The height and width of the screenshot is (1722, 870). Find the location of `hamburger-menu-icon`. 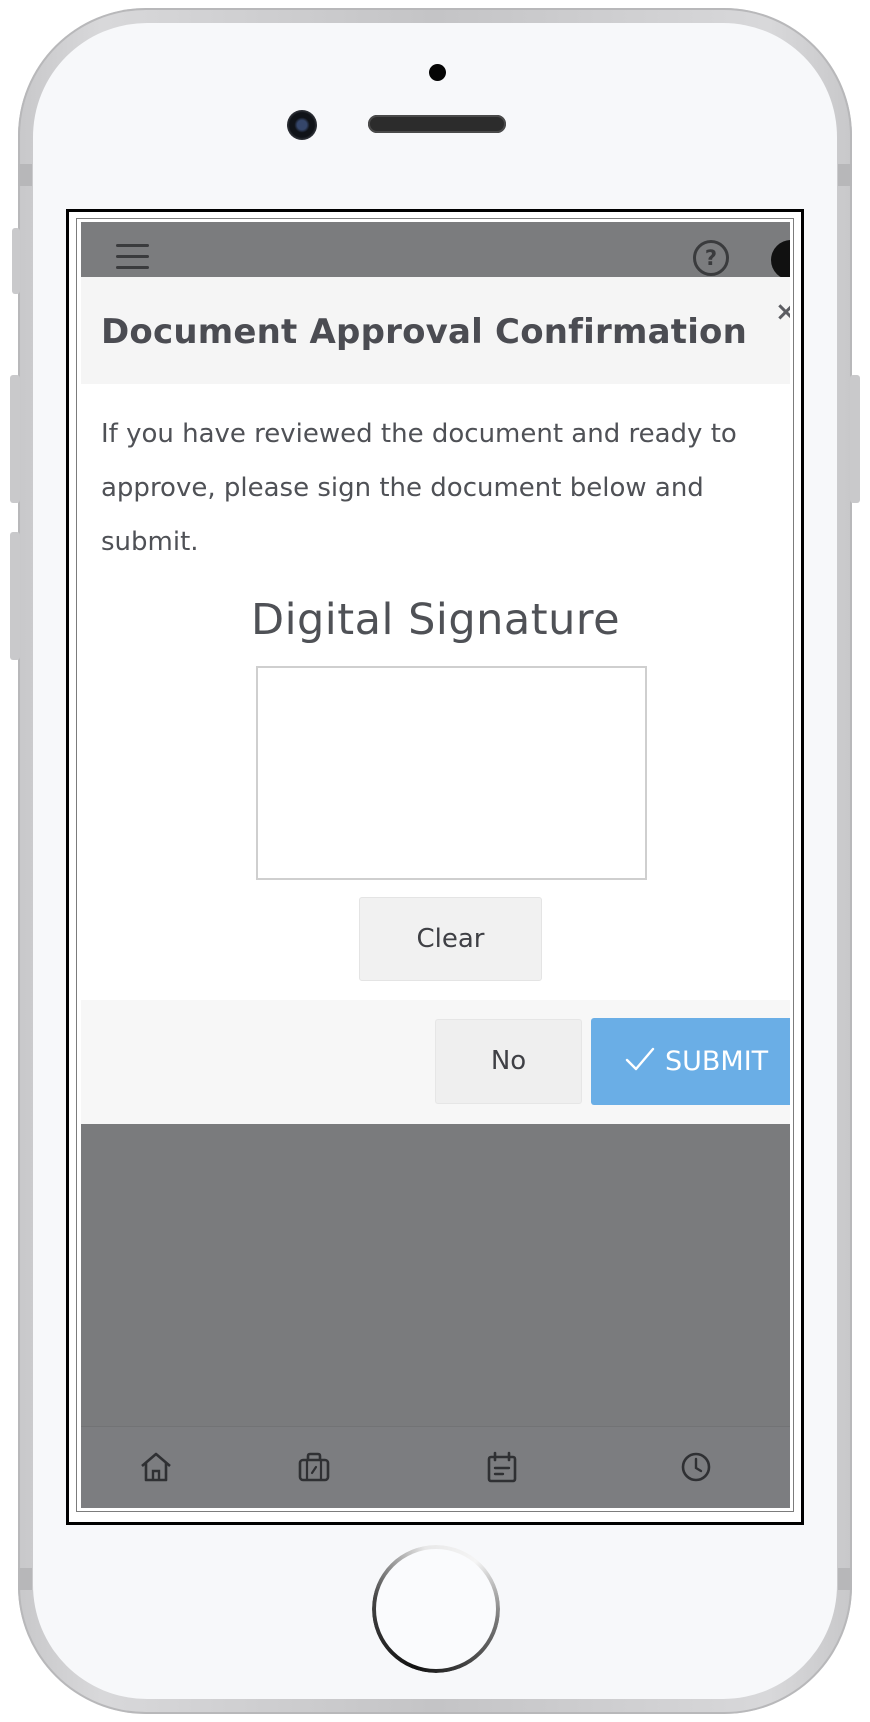

hamburger-menu-icon is located at coordinates (132, 257).